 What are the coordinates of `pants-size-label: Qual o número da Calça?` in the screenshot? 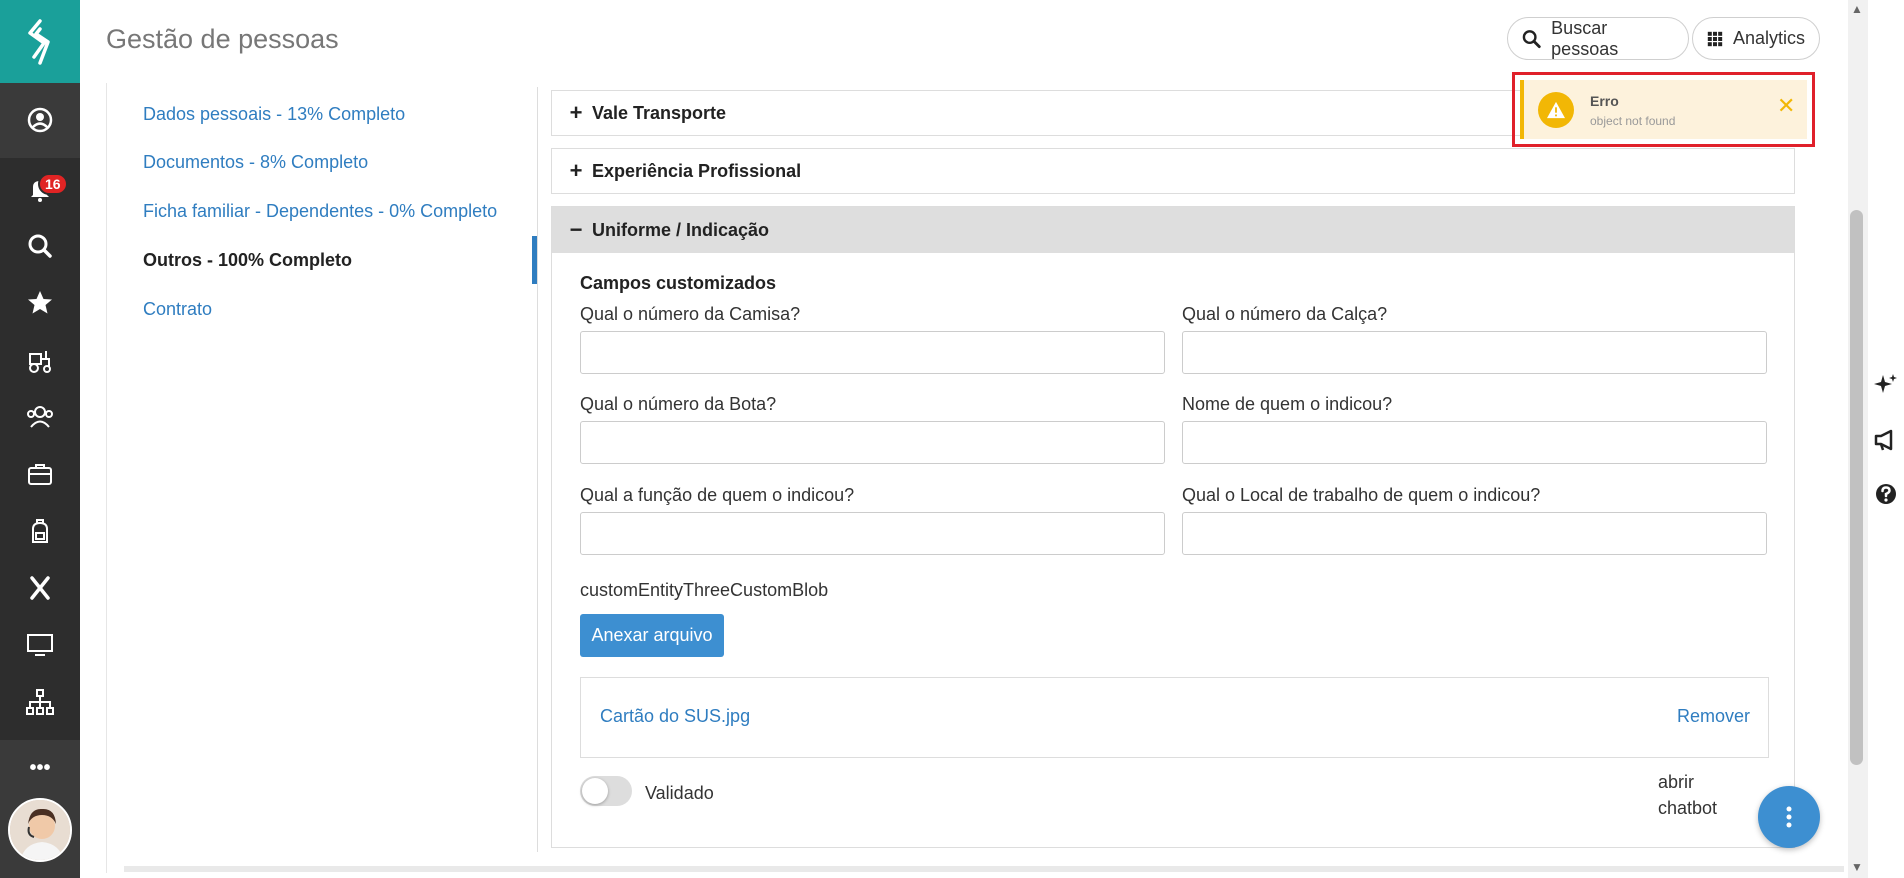 It's located at (1285, 314).